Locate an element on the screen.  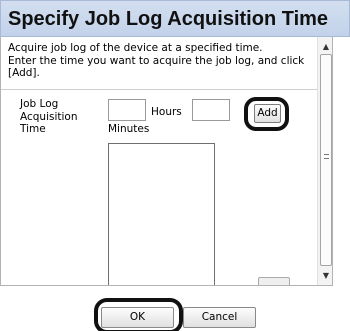
job-log-acquisition-time-label: Job Log Acquisition Time is located at coordinates (49, 117).